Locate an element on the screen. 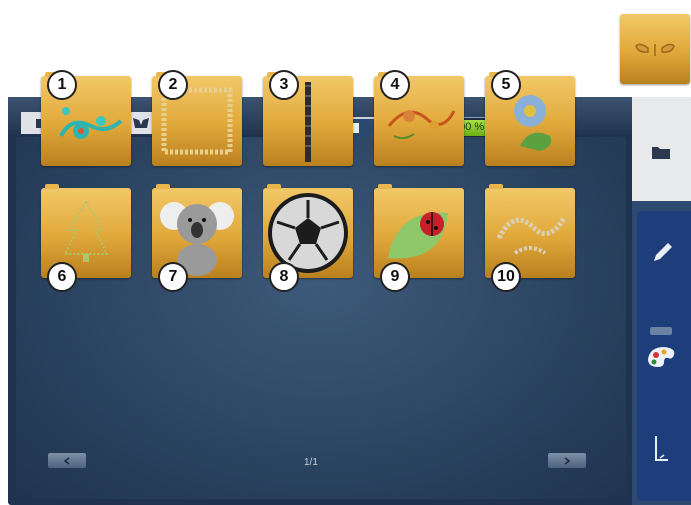  palette-icon is located at coordinates (661, 357).